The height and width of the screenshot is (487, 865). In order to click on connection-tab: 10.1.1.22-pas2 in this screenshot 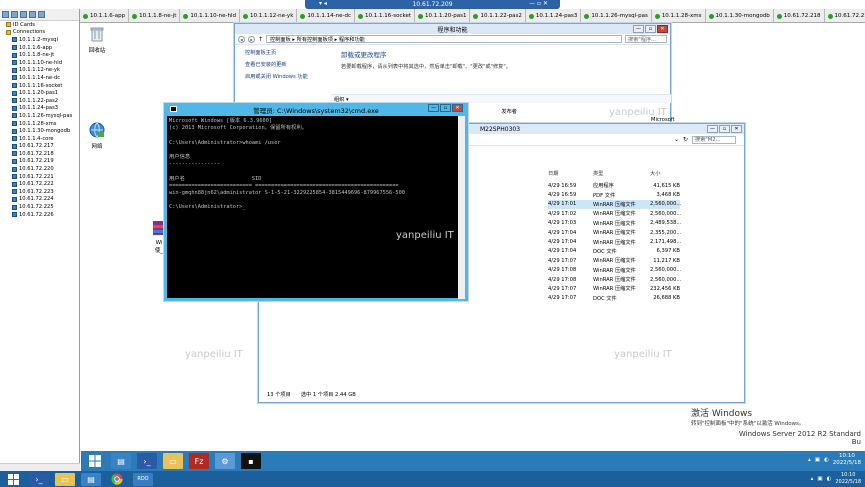, I will do `click(498, 15)`.